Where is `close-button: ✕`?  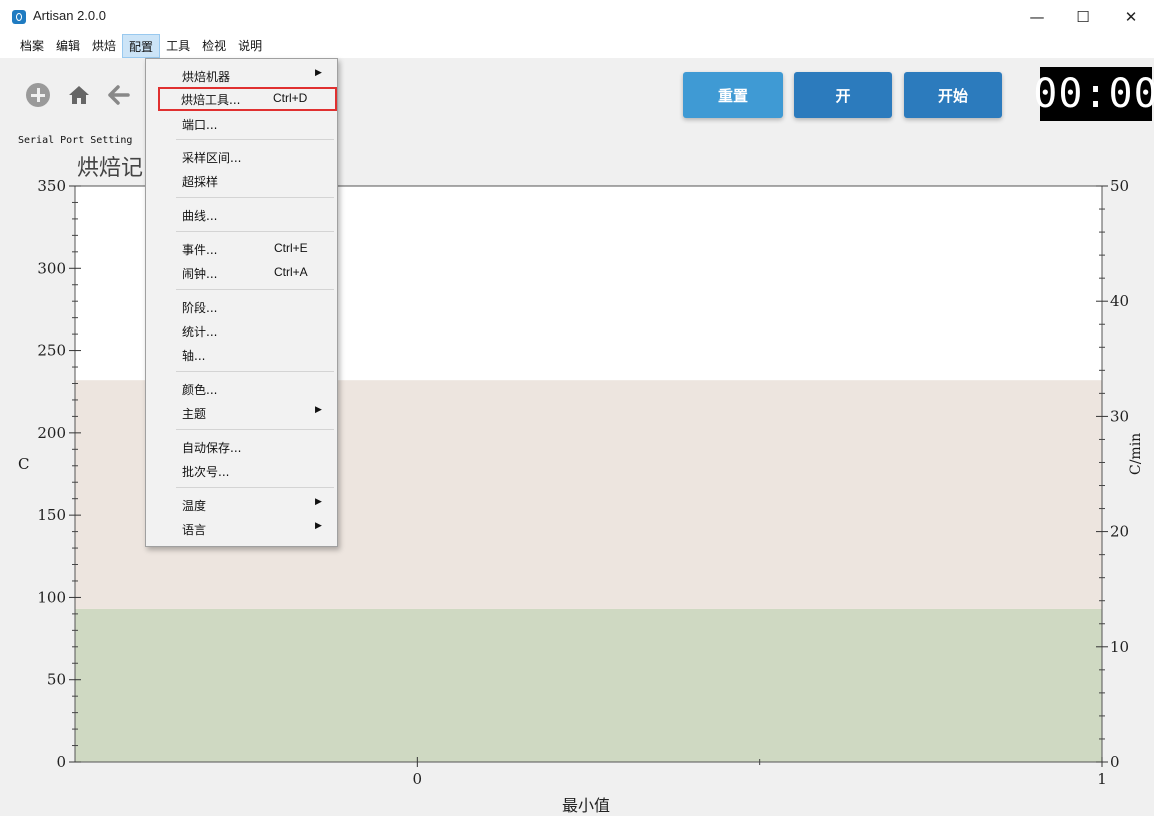 close-button: ✕ is located at coordinates (1131, 17).